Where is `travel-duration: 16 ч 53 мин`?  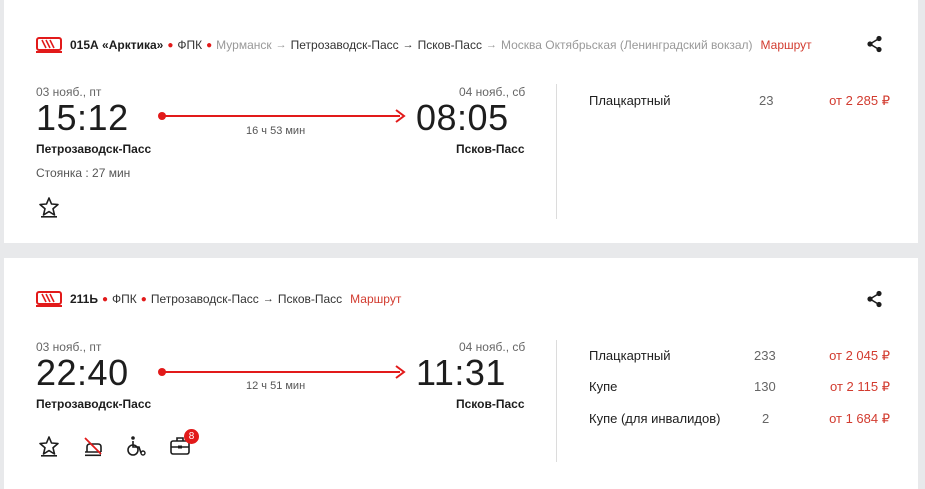 travel-duration: 16 ч 53 мин is located at coordinates (276, 131).